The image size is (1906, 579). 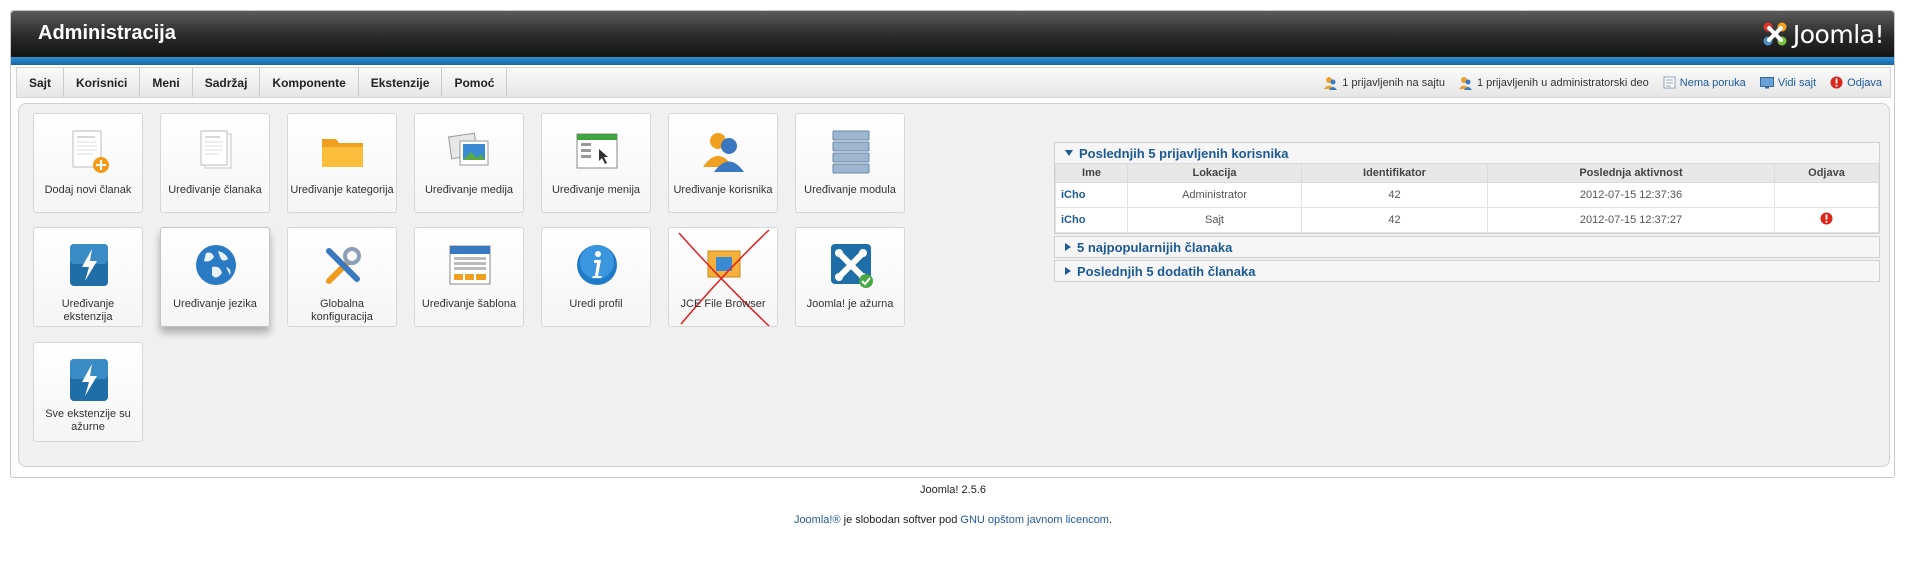 What do you see at coordinates (216, 265) in the screenshot?
I see `globe-icon` at bounding box center [216, 265].